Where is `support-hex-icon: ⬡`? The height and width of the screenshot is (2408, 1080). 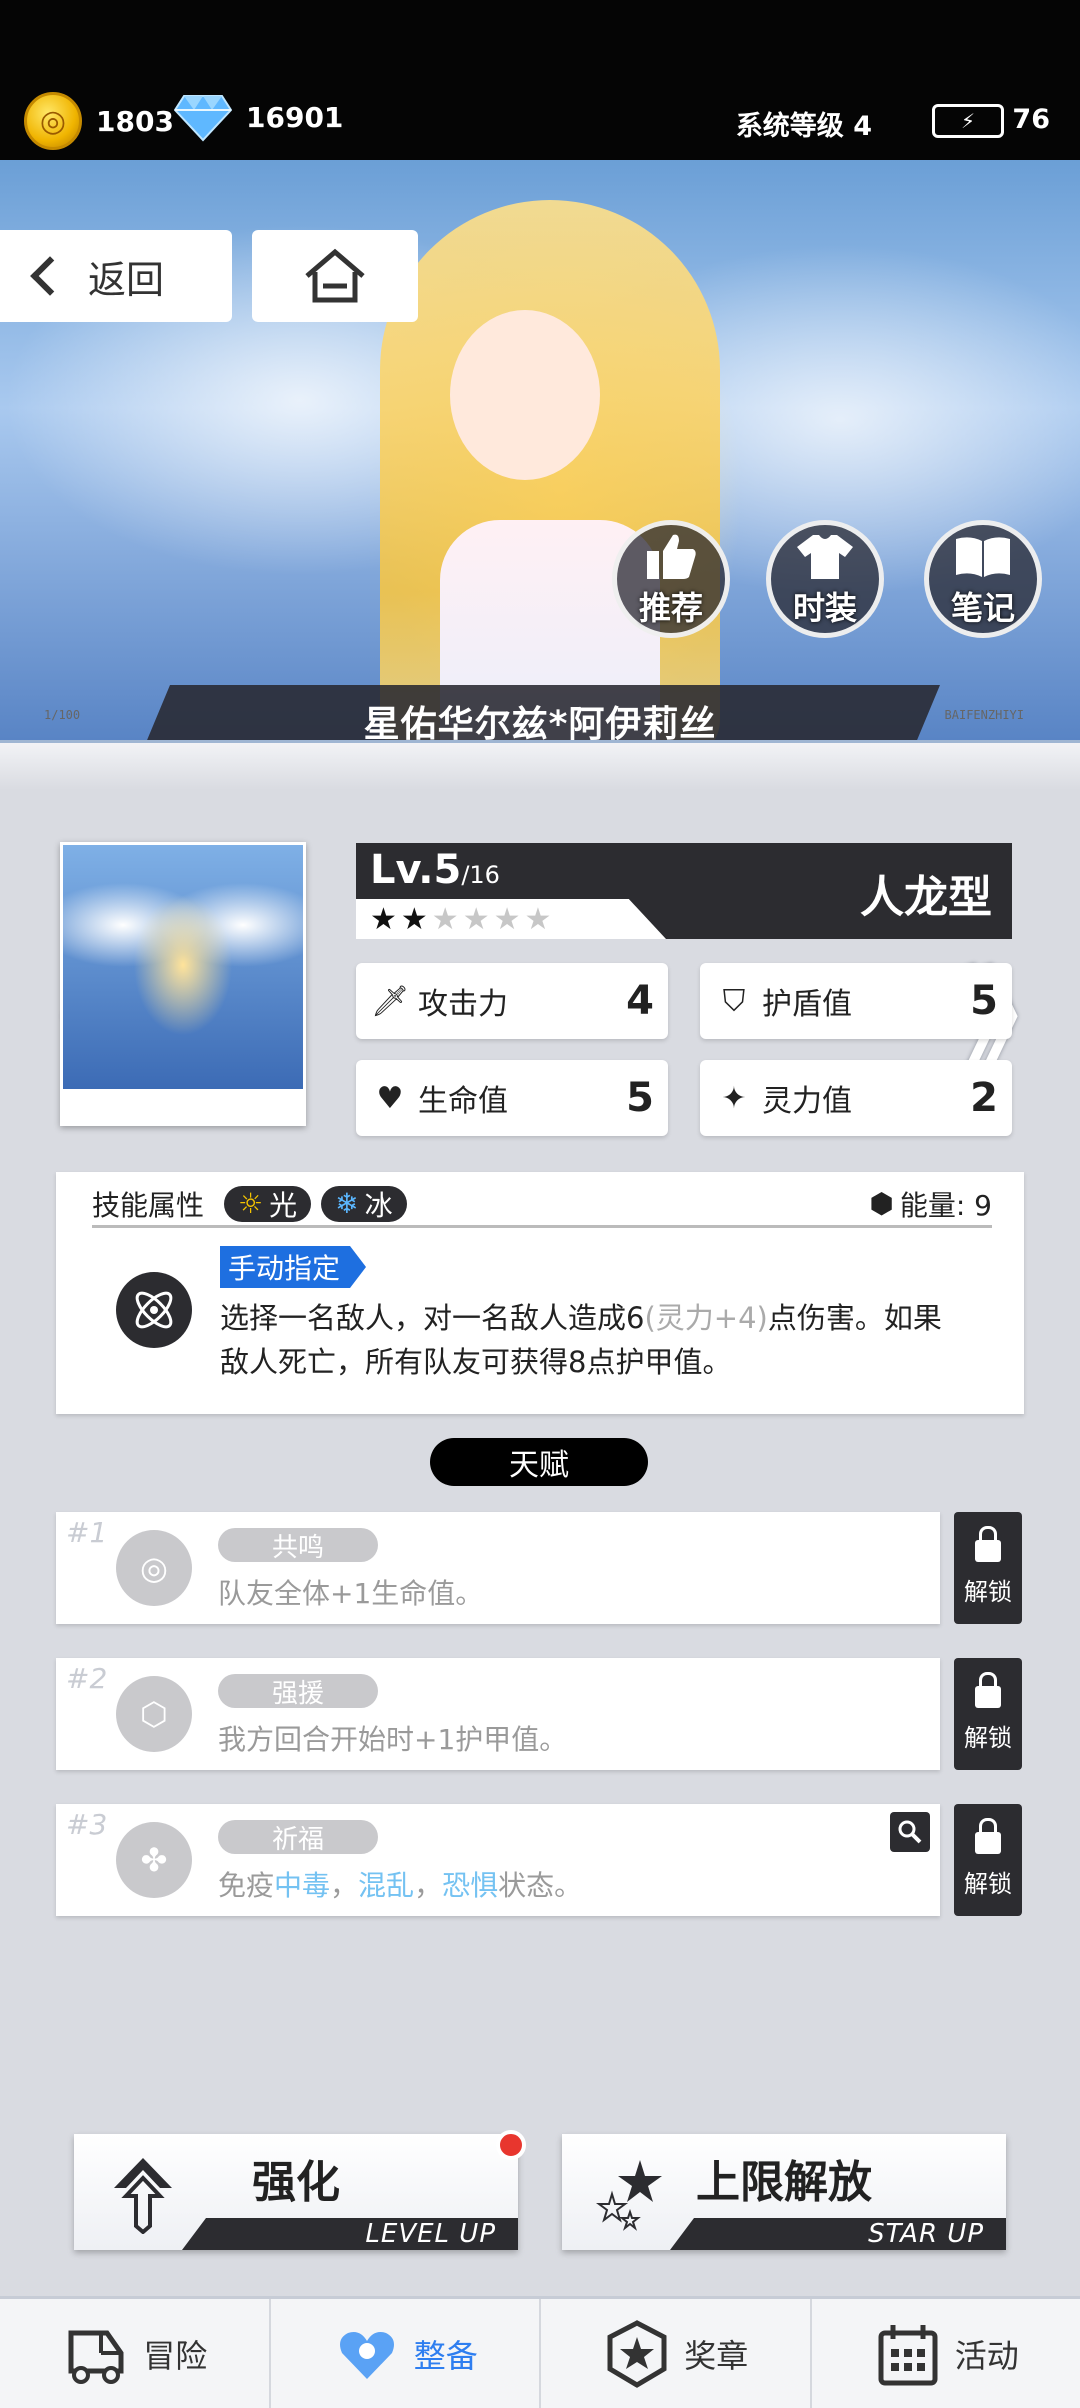 support-hex-icon: ⬡ is located at coordinates (154, 1714).